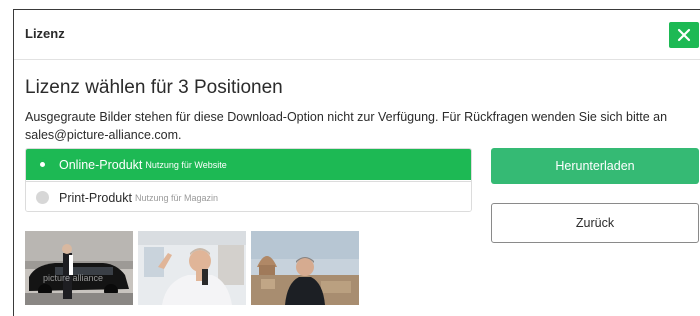 The width and height of the screenshot is (700, 316). What do you see at coordinates (595, 223) in the screenshot?
I see `back-button: Zurück` at bounding box center [595, 223].